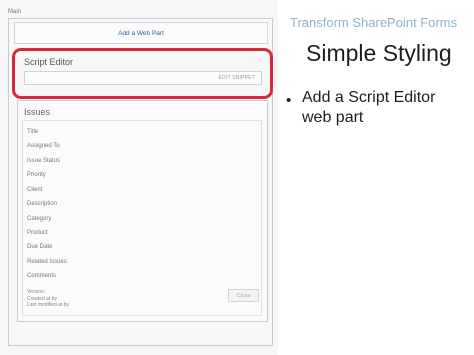 The image size is (474, 355). I want to click on issues-form-title: Issues, so click(37, 112).